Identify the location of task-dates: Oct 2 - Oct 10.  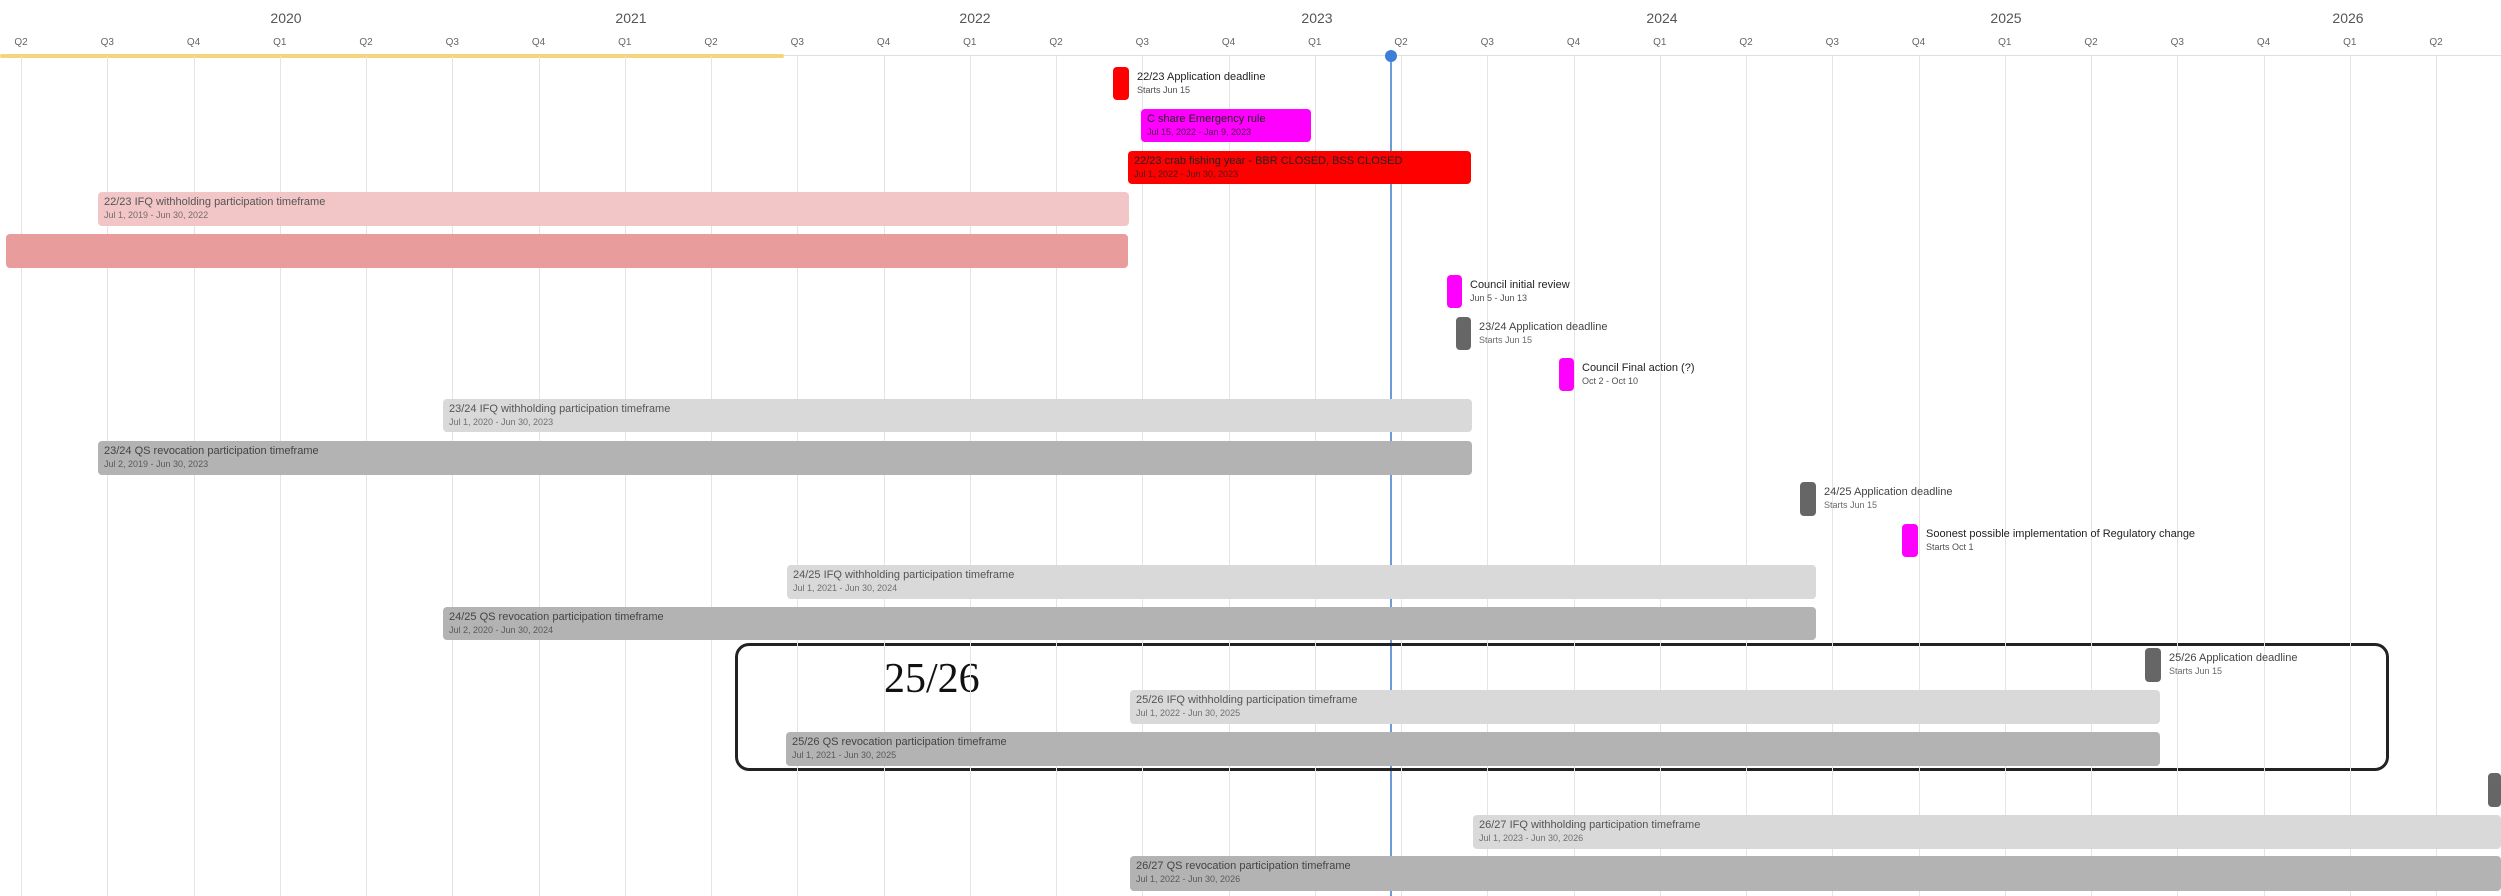
(1610, 380).